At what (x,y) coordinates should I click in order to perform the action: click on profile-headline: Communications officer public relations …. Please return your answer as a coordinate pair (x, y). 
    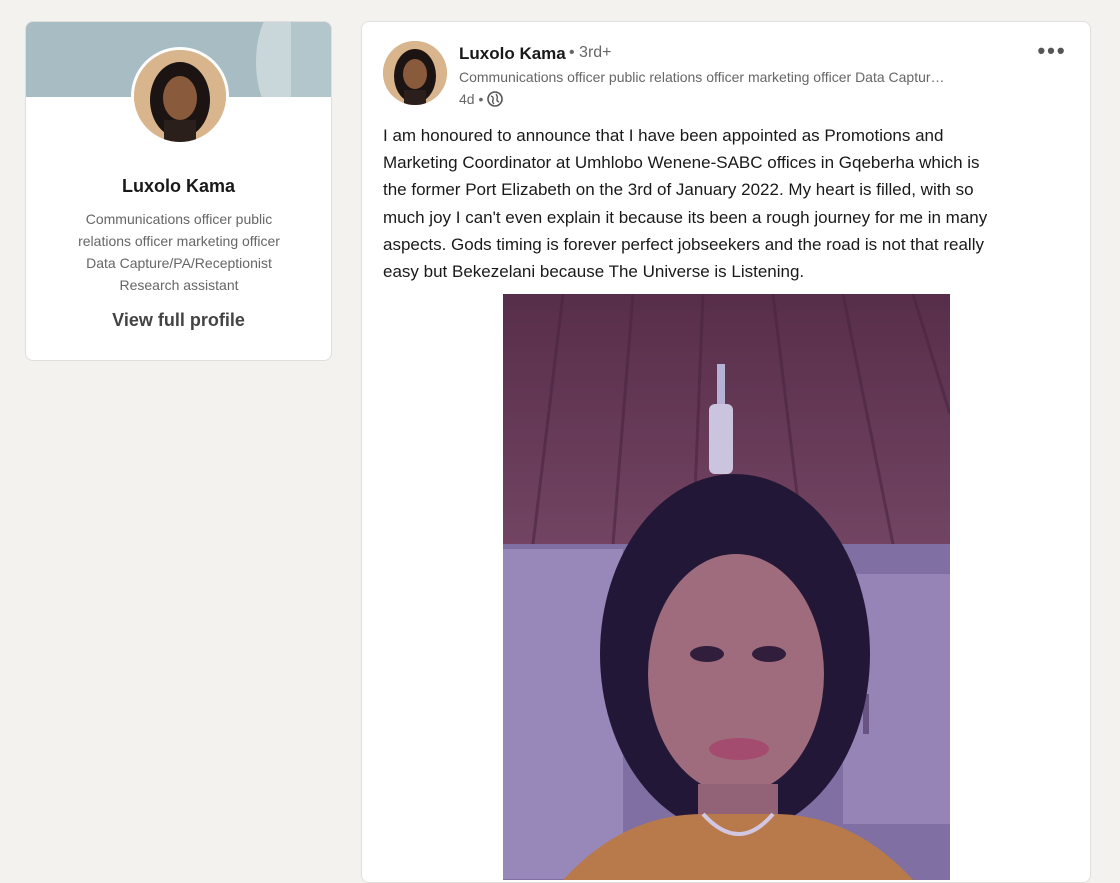
    Looking at the image, I should click on (179, 252).